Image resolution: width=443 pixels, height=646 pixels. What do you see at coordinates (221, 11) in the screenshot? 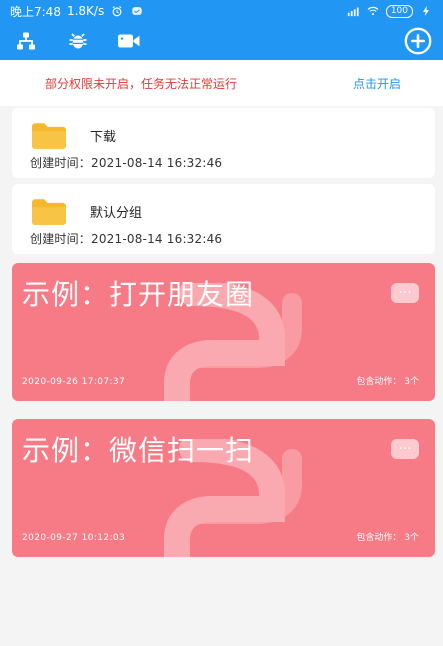
I see `status-bar: 晚上7:48 1.8K/s 100` at bounding box center [221, 11].